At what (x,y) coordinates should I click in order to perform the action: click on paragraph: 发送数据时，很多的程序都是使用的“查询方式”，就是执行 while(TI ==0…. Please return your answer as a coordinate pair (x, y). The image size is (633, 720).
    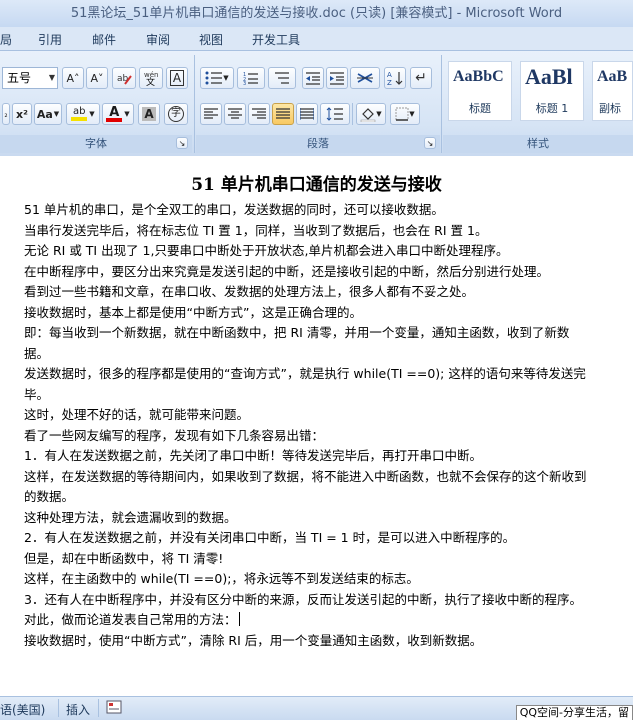
    Looking at the image, I should click on (305, 384).